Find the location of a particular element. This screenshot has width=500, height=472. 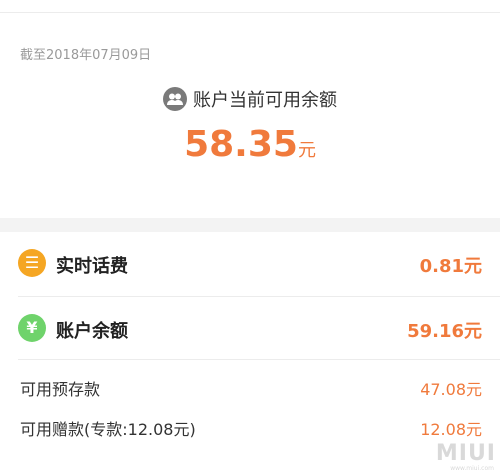

realtime-fee-label: 实时话费 is located at coordinates (92, 266).